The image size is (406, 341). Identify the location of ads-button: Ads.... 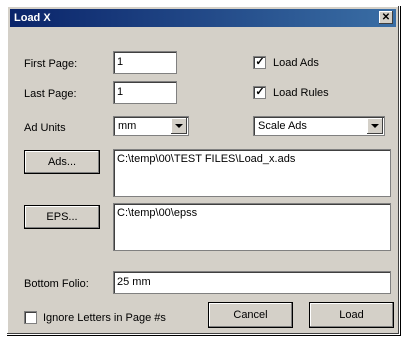
(62, 162).